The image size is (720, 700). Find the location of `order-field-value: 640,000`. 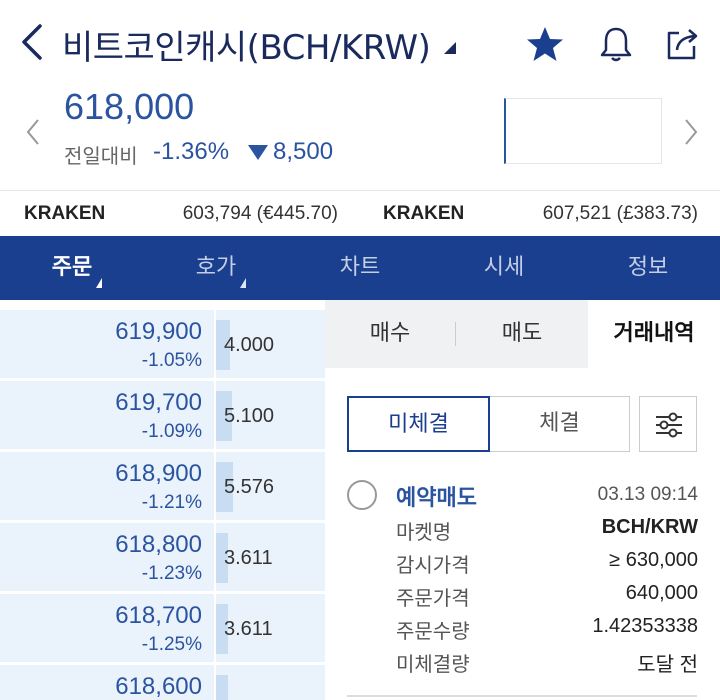

order-field-value: 640,000 is located at coordinates (661, 593).